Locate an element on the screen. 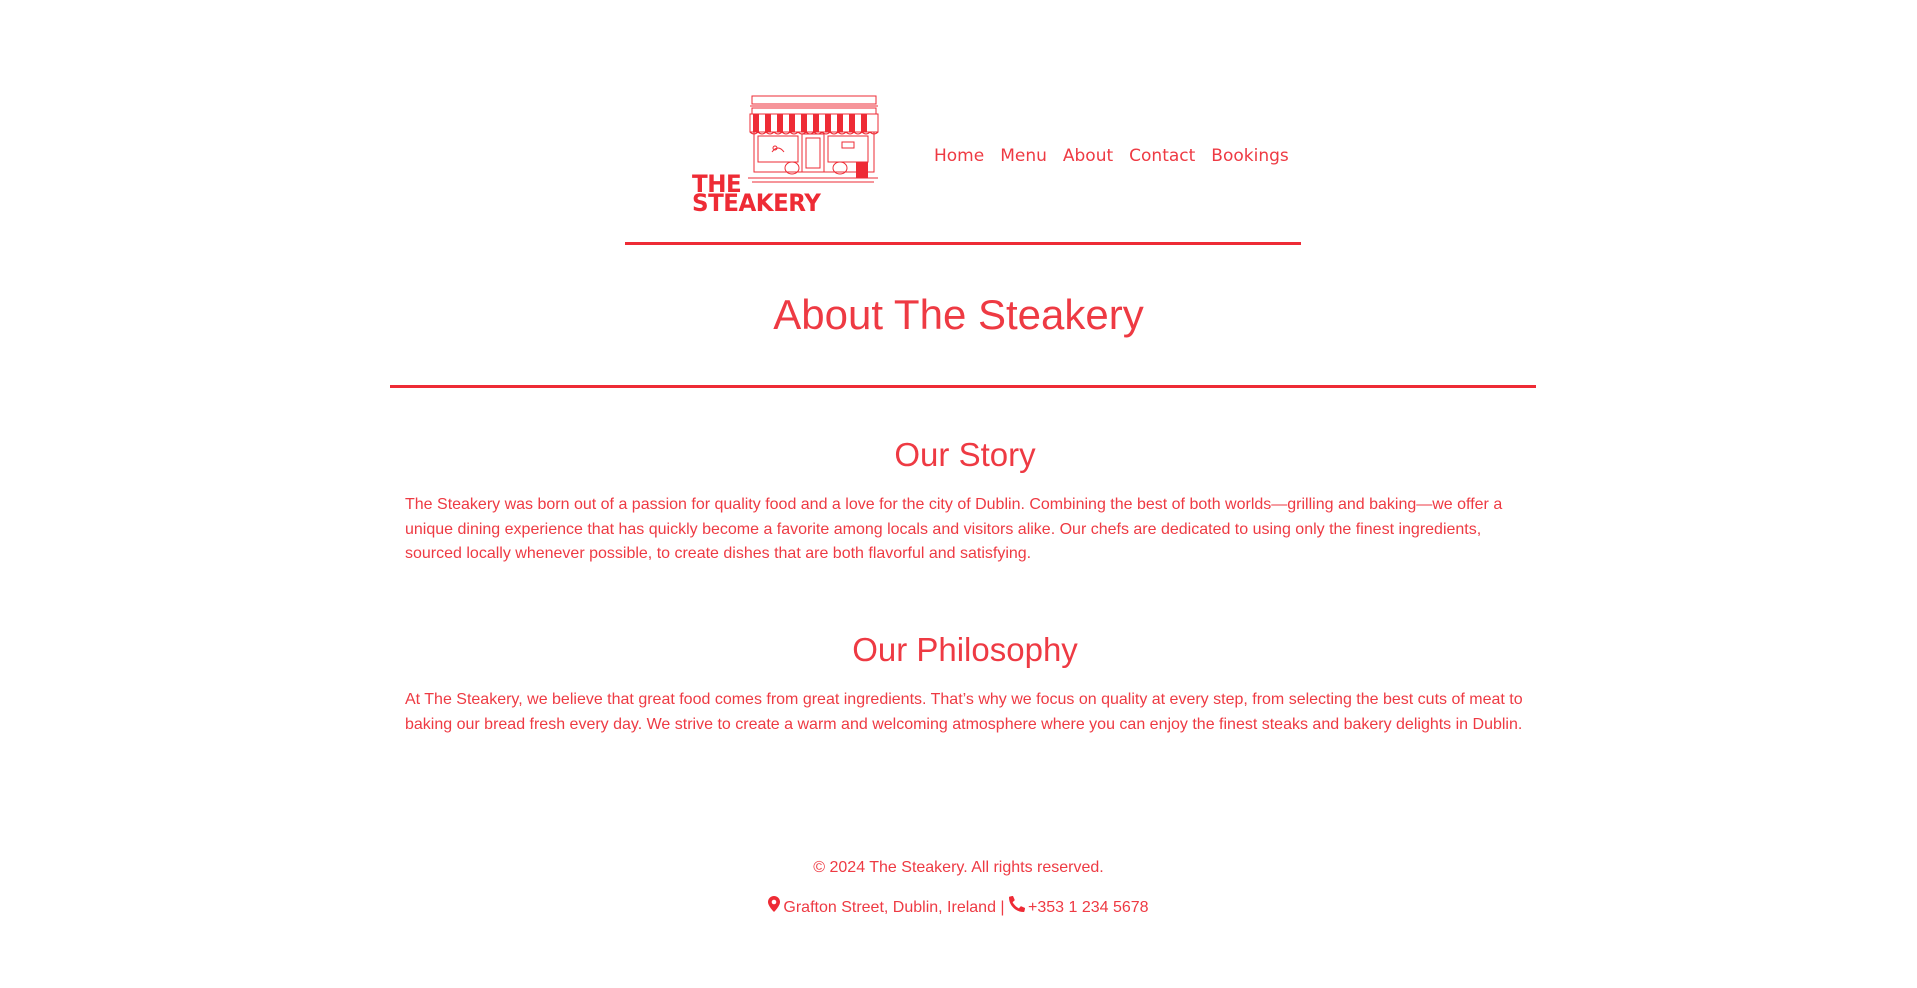 This screenshot has width=1917, height=988. nav-link-contact: Contact is located at coordinates (1162, 156).